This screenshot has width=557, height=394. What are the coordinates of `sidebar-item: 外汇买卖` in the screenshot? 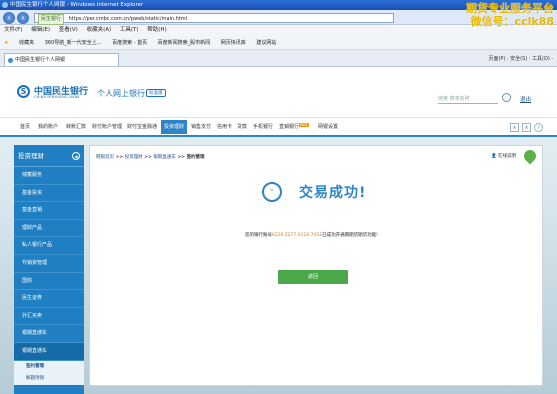 It's located at (49, 317).